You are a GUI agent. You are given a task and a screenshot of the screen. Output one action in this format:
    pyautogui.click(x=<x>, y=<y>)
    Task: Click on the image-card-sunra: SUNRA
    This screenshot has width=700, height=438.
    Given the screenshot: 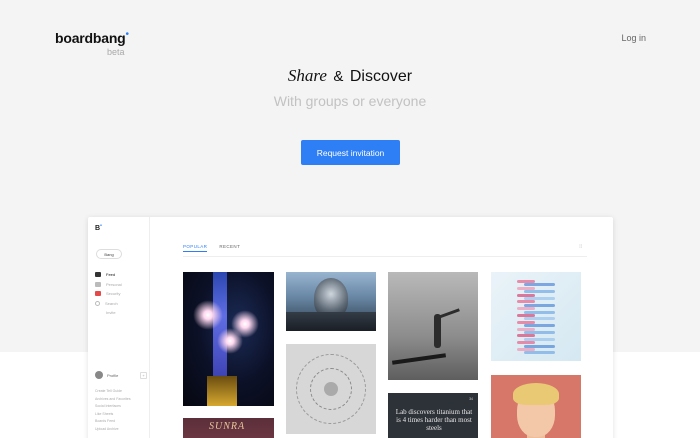 What is the action you would take?
    pyautogui.click(x=228, y=428)
    